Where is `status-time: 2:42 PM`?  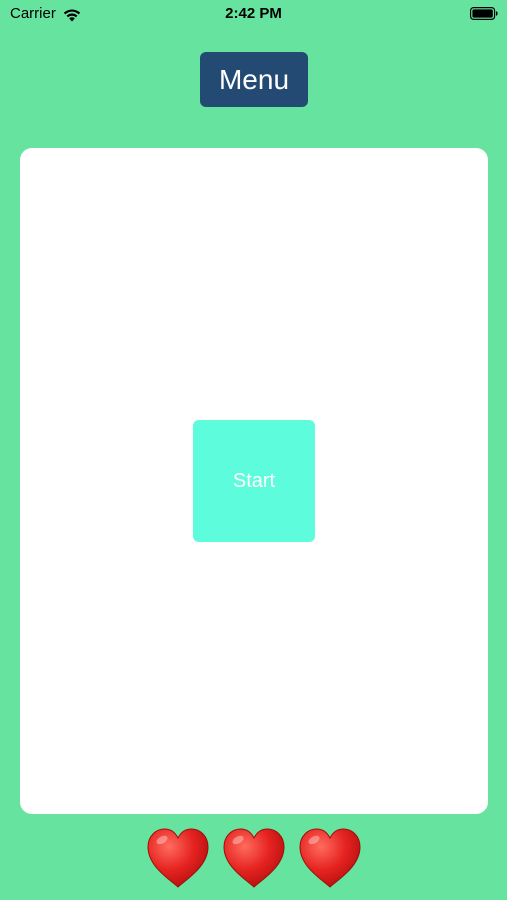 status-time: 2:42 PM is located at coordinates (253, 13).